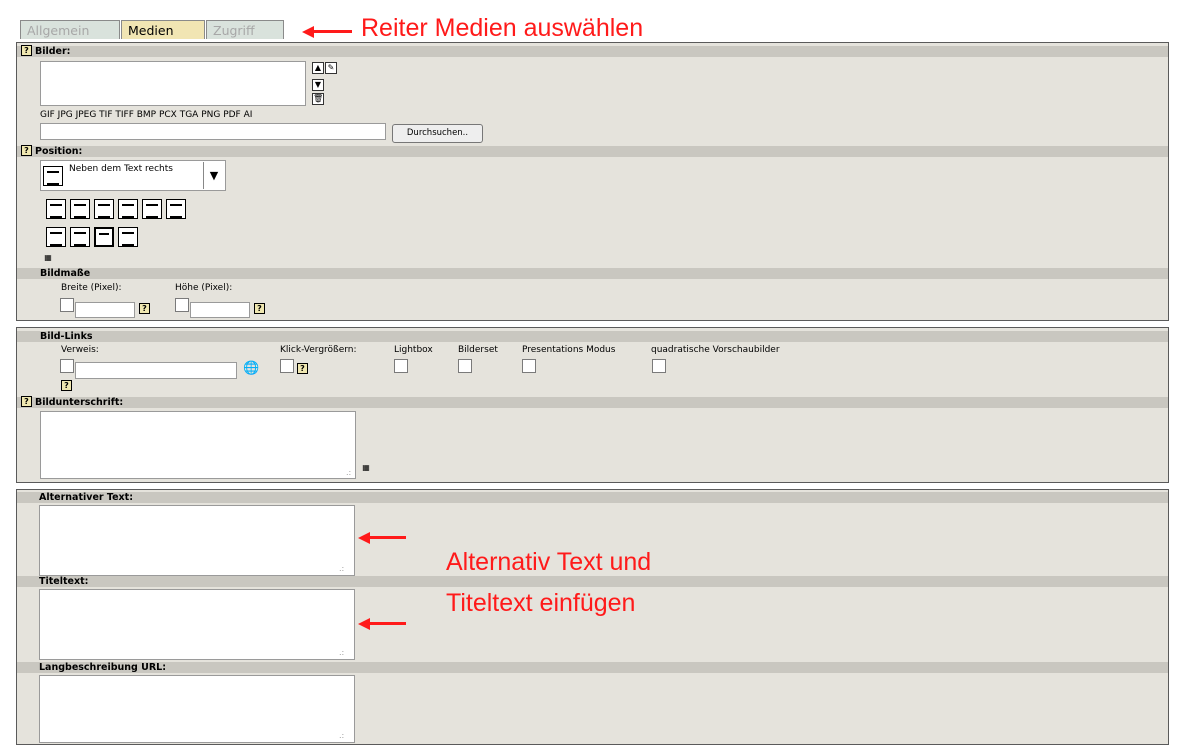 The width and height of the screenshot is (1183, 746). Describe the element at coordinates (53, 51) in the screenshot. I see `images-label: Bilder:` at that location.